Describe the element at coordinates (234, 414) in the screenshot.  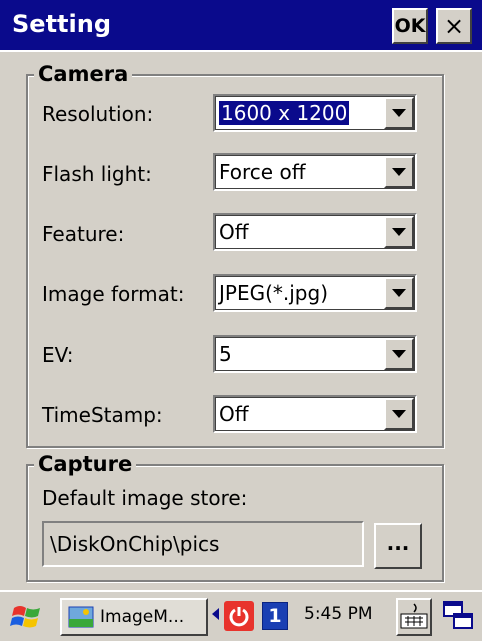
I see `timestamp-value: Off` at that location.